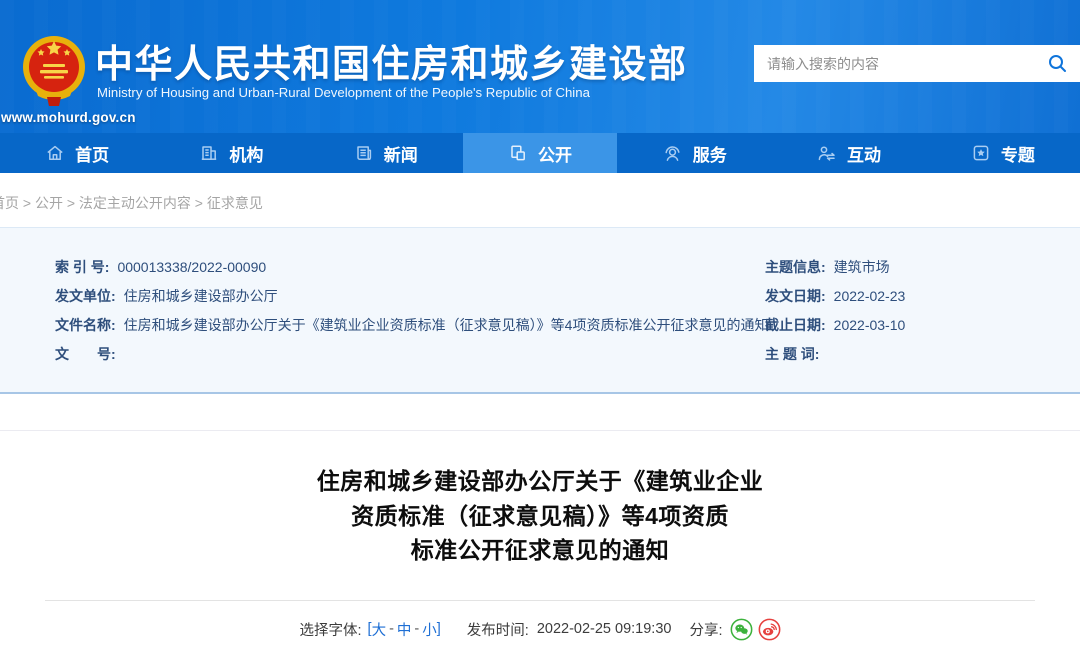 This screenshot has width=1080, height=651. Describe the element at coordinates (769, 629) in the screenshot. I see `weibo-share-icon` at that location.